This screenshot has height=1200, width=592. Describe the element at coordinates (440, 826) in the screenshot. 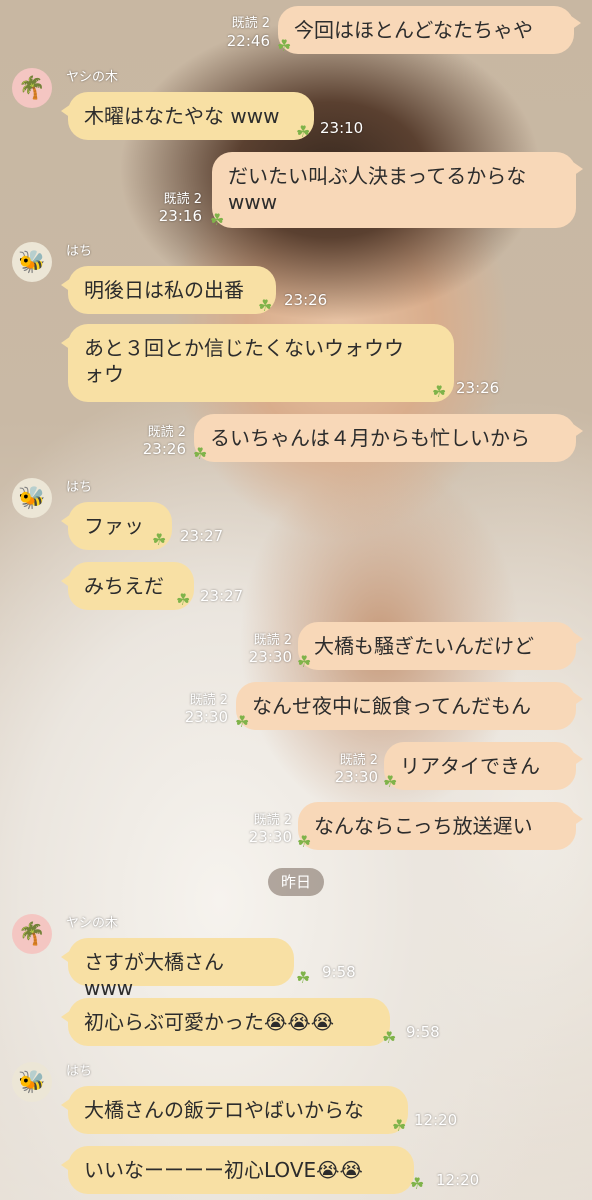

I see `message-bubble: なんならこっち放送遅い` at that location.